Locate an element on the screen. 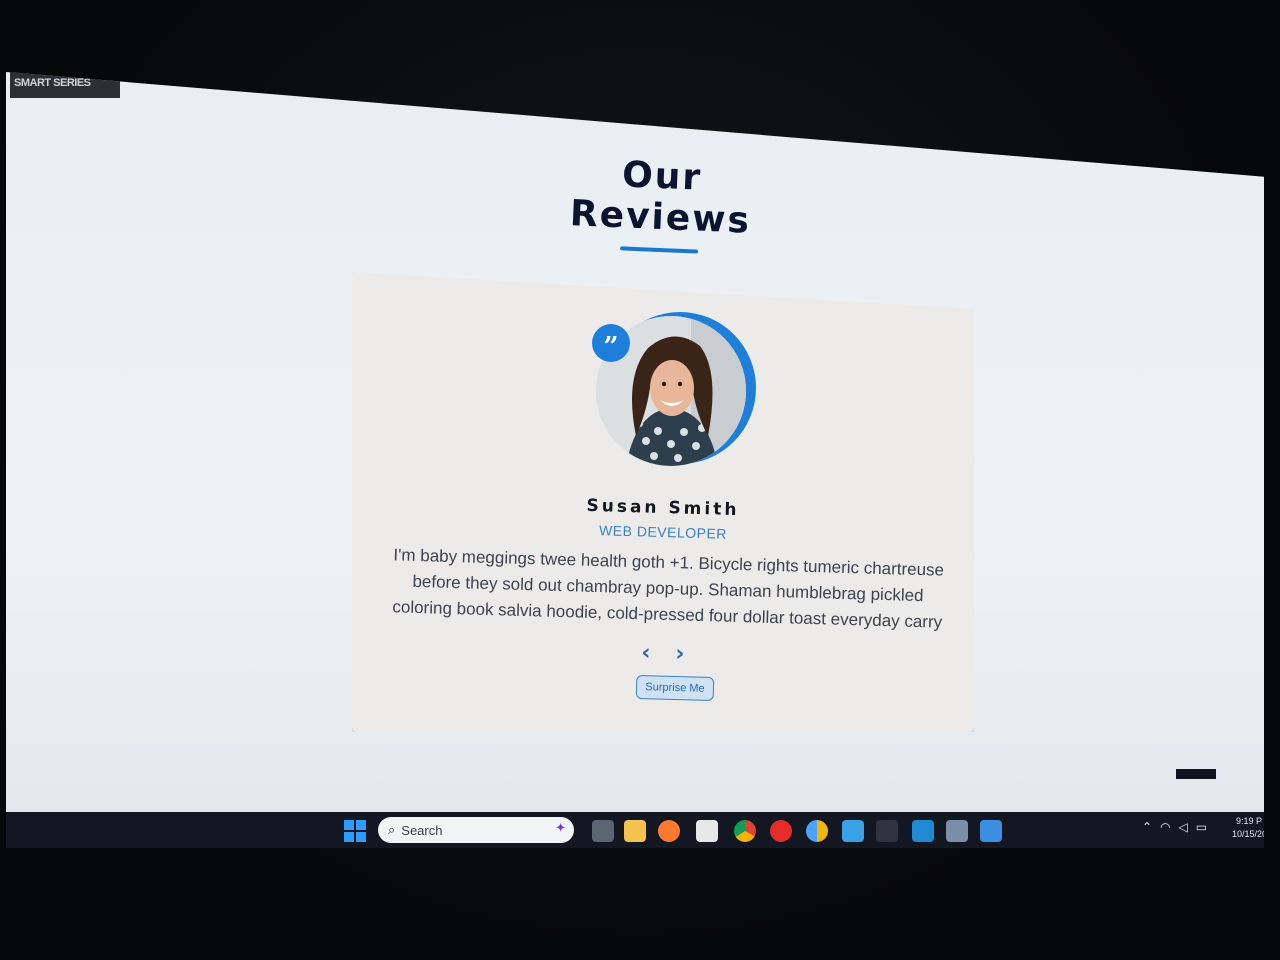 The height and width of the screenshot is (960, 1280). clock-time: 9:19 P is located at coordinates (1248, 821).